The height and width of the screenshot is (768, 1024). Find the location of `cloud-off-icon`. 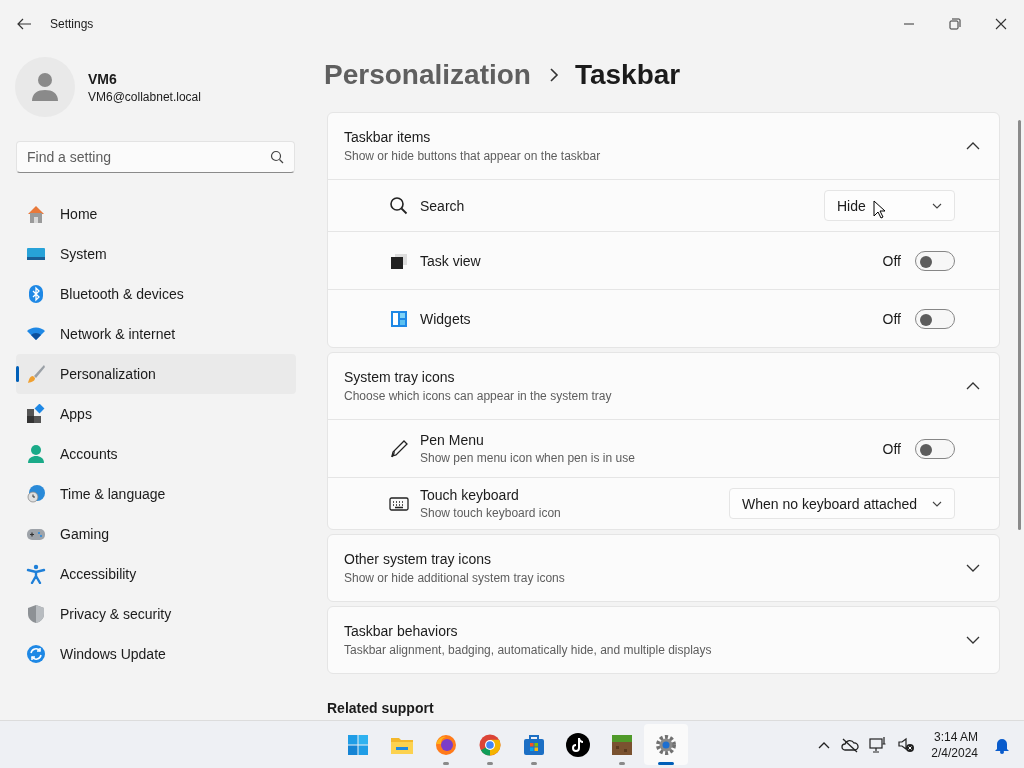

cloud-off-icon is located at coordinates (850, 744).